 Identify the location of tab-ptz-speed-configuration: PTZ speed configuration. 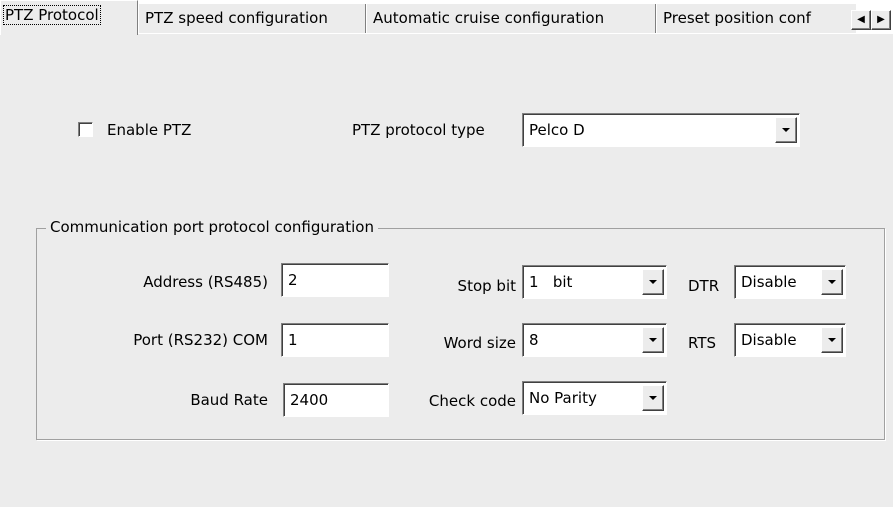
(252, 18).